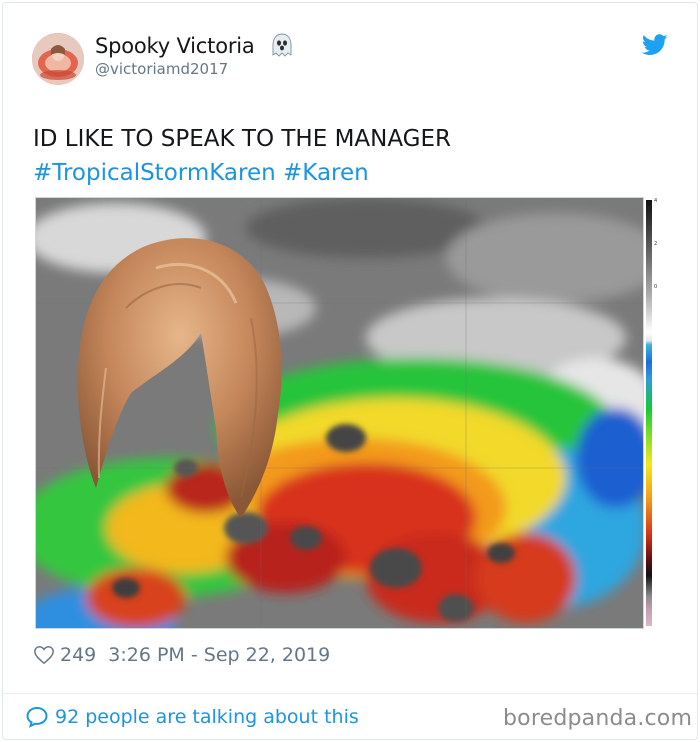 Image resolution: width=700 pixels, height=742 pixels. Describe the element at coordinates (219, 655) in the screenshot. I see `tweet-timestamp: 3:26 PM - Sep 22, 2019` at that location.